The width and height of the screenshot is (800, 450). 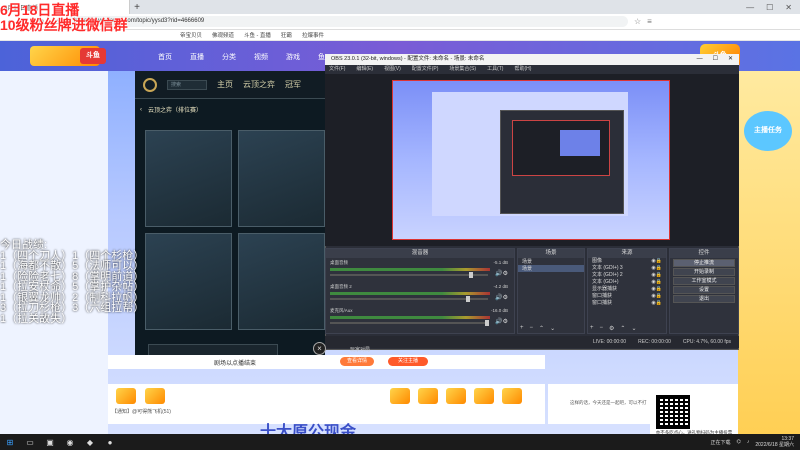 What do you see at coordinates (141, 110) in the screenshot?
I see `back-arrow-icon: ‹` at bounding box center [141, 110].